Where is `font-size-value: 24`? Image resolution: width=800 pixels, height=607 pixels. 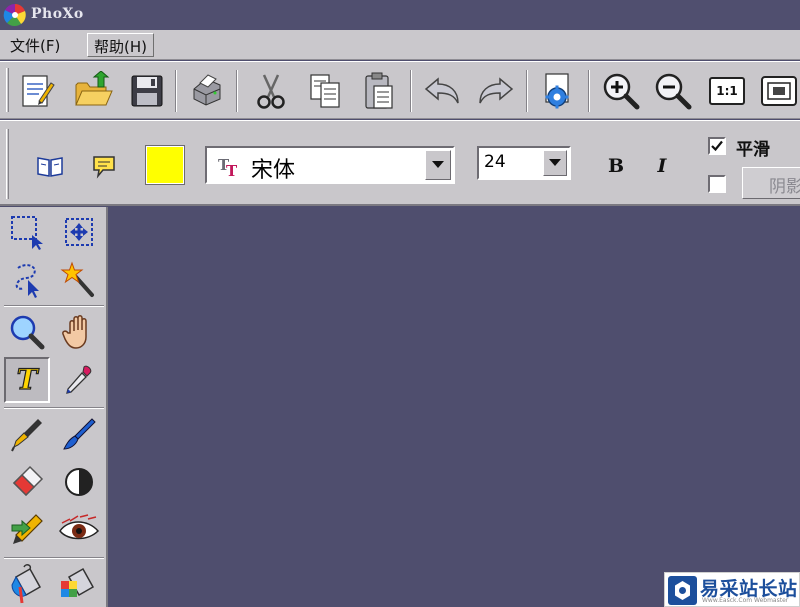 font-size-value: 24 is located at coordinates (495, 162).